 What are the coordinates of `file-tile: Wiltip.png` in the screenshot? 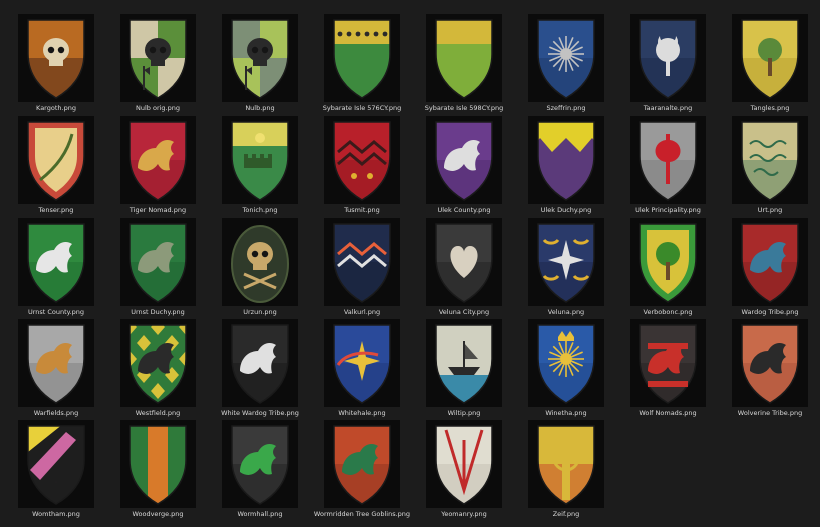 It's located at (464, 369).